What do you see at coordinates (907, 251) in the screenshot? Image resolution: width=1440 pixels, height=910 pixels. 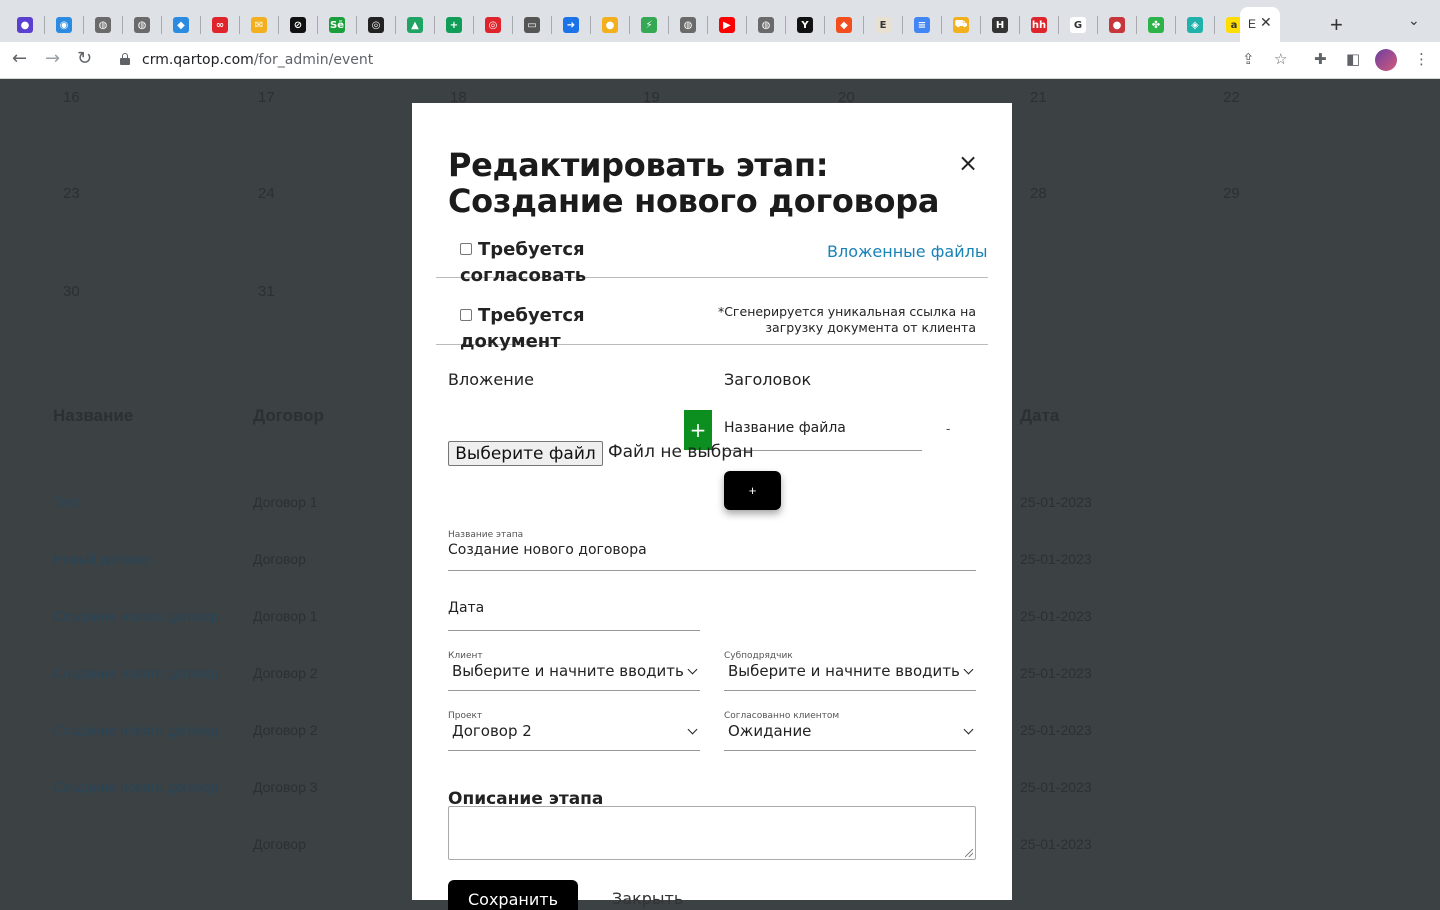 I see `attached-files-link: Вложенные файлы` at bounding box center [907, 251].